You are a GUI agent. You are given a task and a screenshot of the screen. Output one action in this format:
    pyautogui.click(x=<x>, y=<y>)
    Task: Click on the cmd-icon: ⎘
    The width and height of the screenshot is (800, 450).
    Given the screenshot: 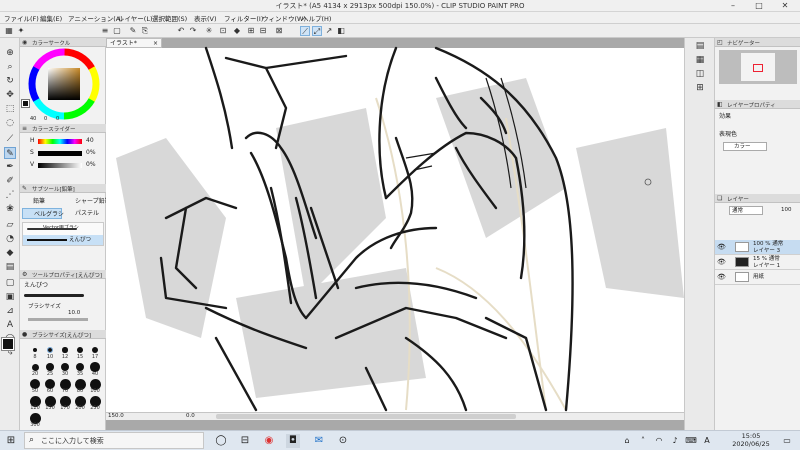 What is the action you would take?
    pyautogui.click(x=145, y=31)
    